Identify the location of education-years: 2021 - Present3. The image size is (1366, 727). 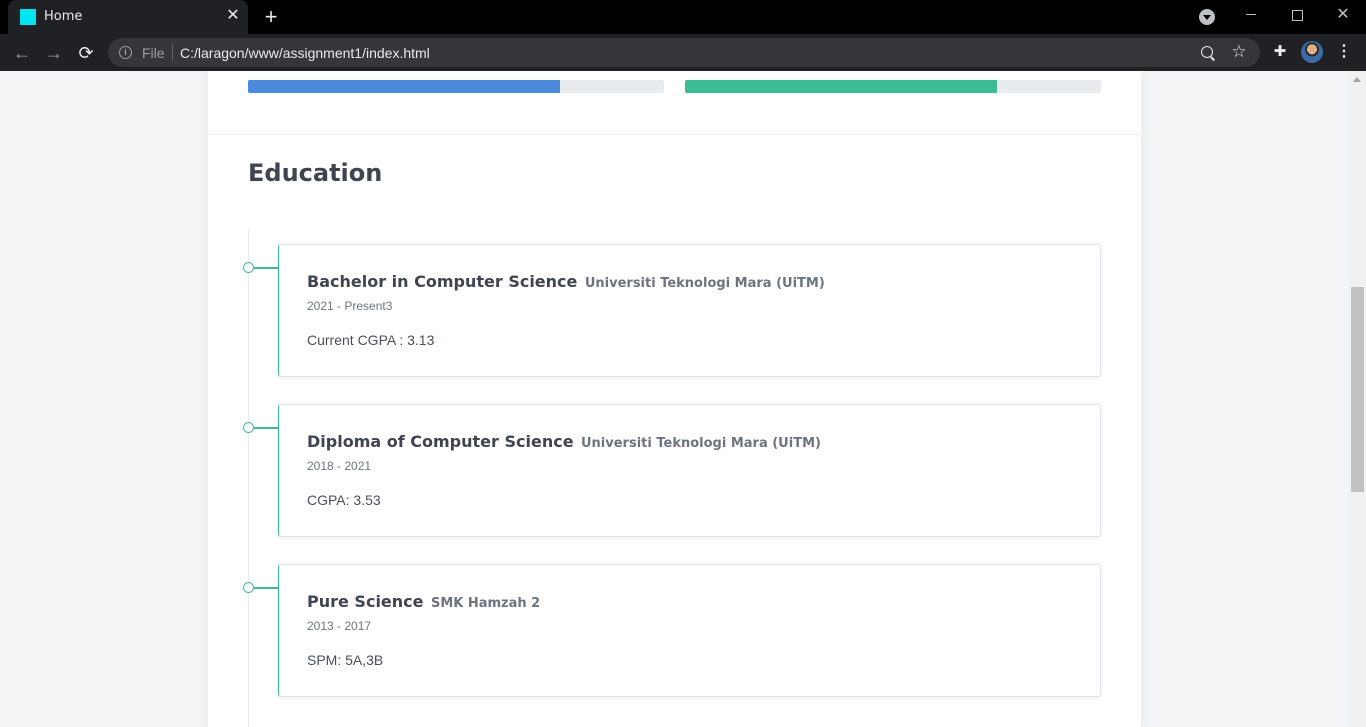
(350, 306).